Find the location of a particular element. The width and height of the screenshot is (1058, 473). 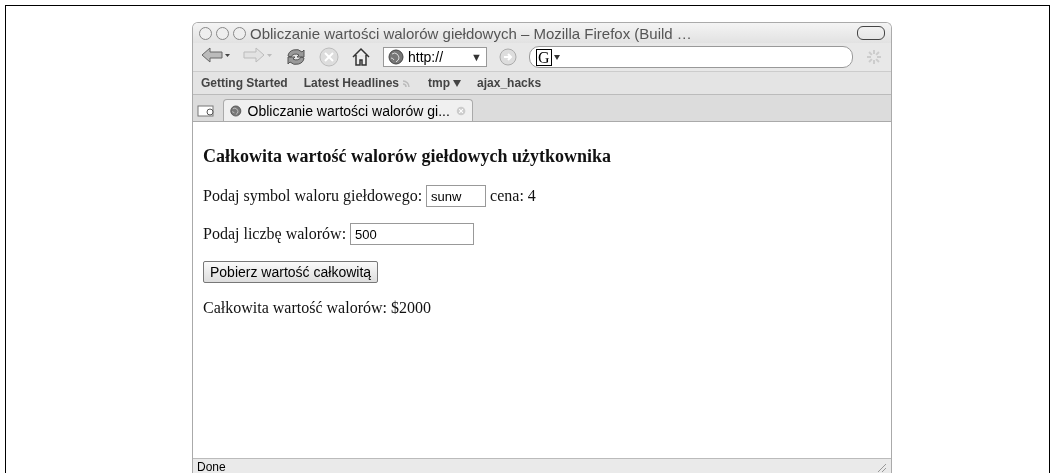

submit-button: Pobierz wartość całkowitą is located at coordinates (291, 272).